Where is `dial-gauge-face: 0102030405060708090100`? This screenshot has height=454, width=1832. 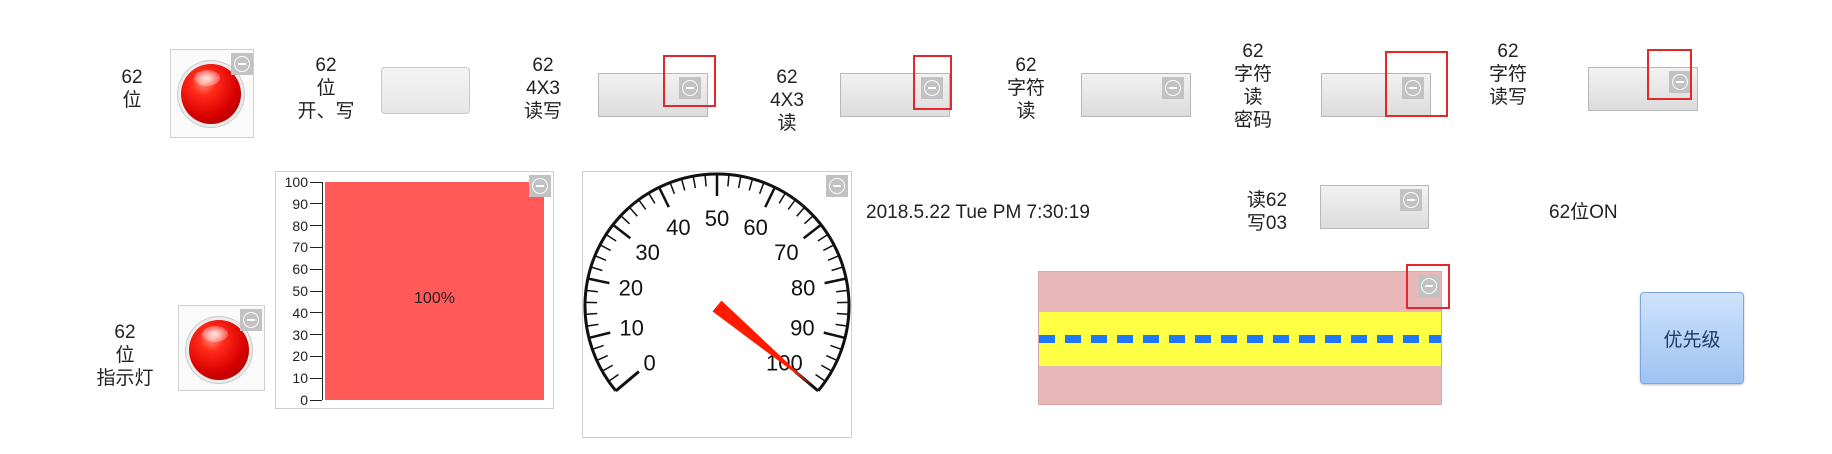
dial-gauge-face: 0102030405060708090100 is located at coordinates (717, 282).